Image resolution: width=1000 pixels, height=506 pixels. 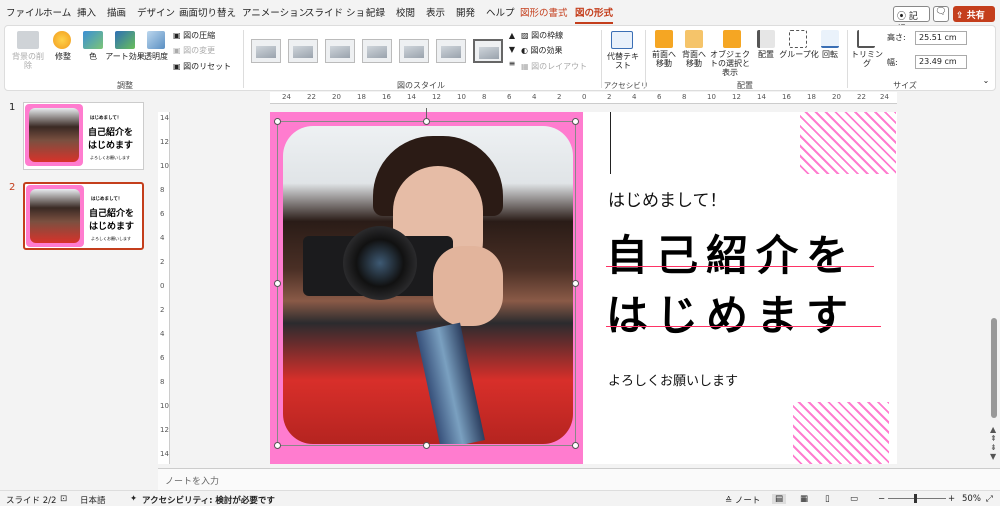 I want to click on slideshow-icon: ▭, so click(x=854, y=499).